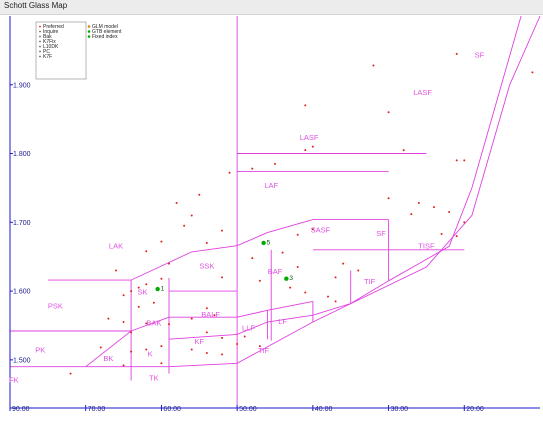  I want to click on x-tick-label: 40.00, so click(324, 409).